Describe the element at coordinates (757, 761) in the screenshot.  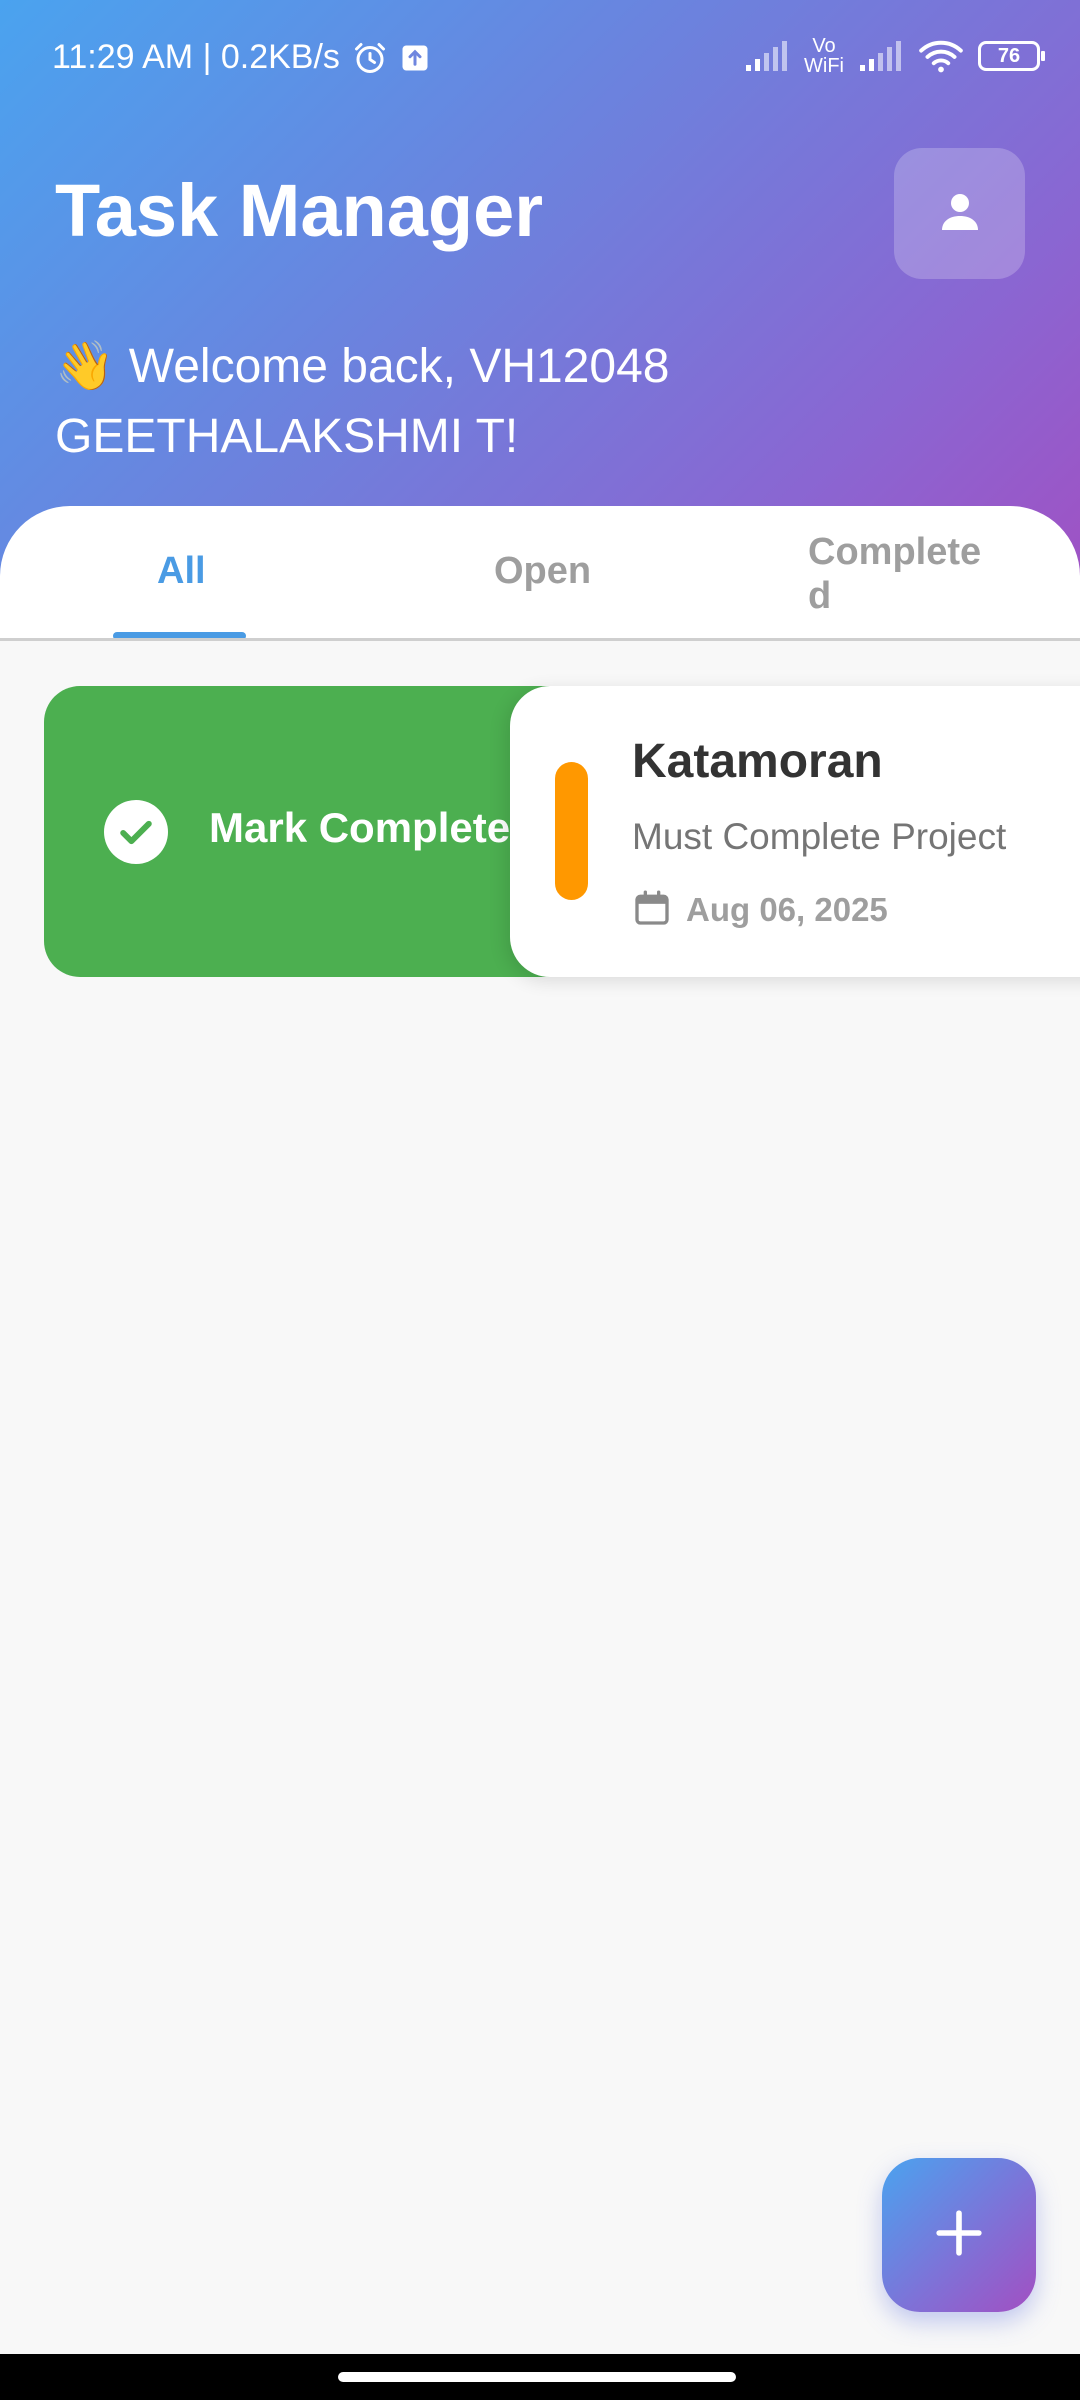
I see `task-title: Katamoran` at that location.